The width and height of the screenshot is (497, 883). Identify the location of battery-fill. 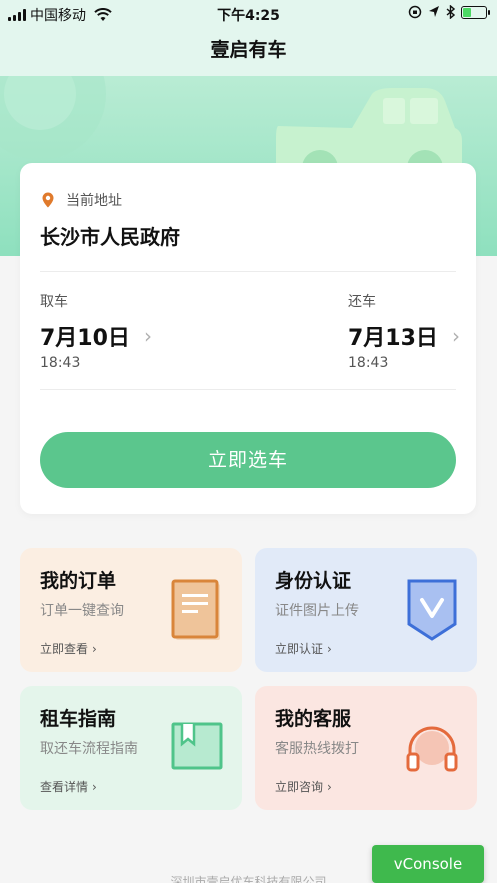
(467, 12).